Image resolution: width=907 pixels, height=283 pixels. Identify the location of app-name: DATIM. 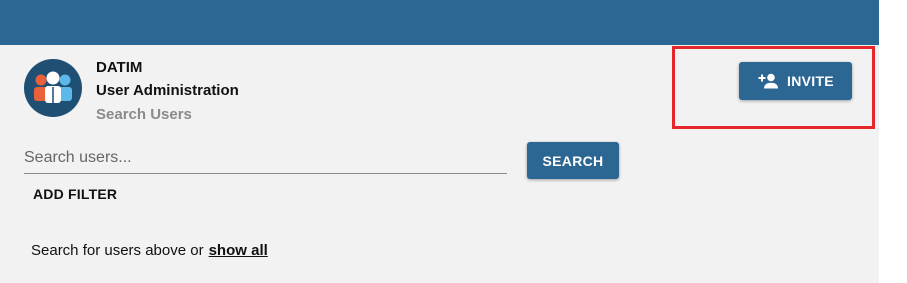
(119, 67).